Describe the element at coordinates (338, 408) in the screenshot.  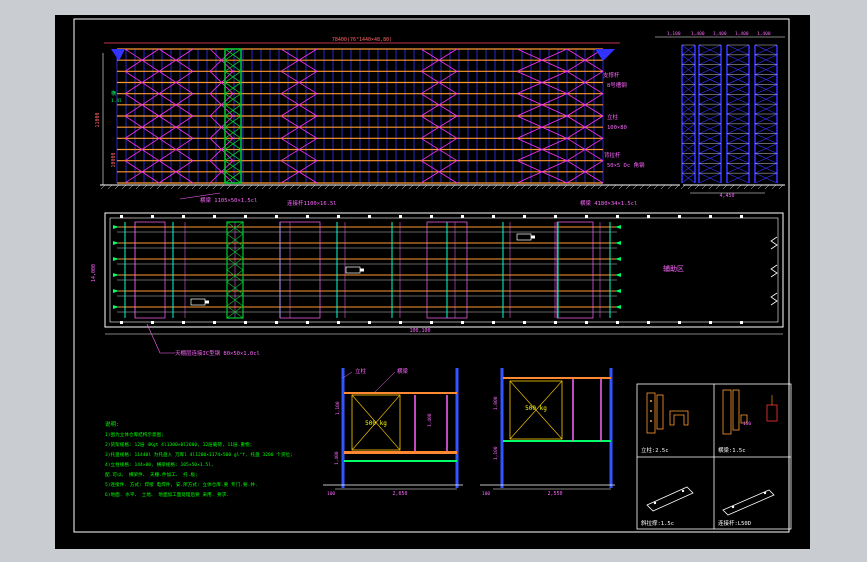
I see `detail-a-dim-1: 1,100` at that location.